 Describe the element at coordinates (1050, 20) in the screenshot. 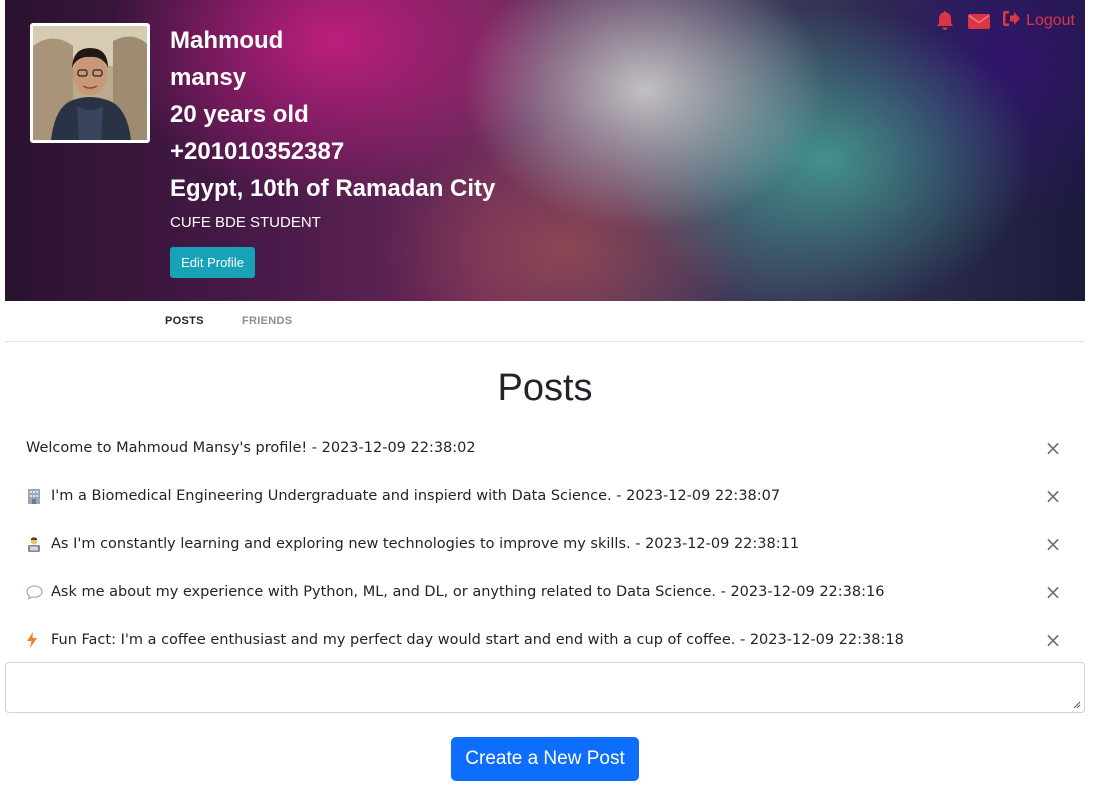

I see `logout-label: Logout` at that location.